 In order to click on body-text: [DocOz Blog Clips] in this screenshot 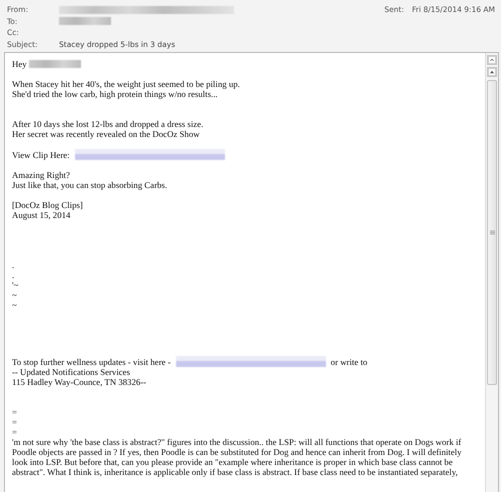, I will do `click(47, 205)`.